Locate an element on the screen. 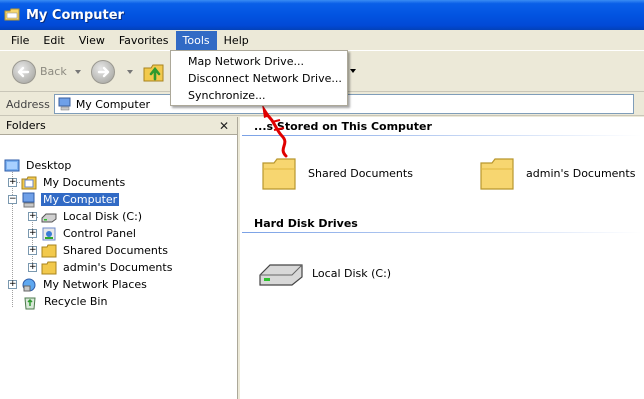 Image resolution: width=644 pixels, height=399 pixels. desktop-icon is located at coordinates (12, 166).